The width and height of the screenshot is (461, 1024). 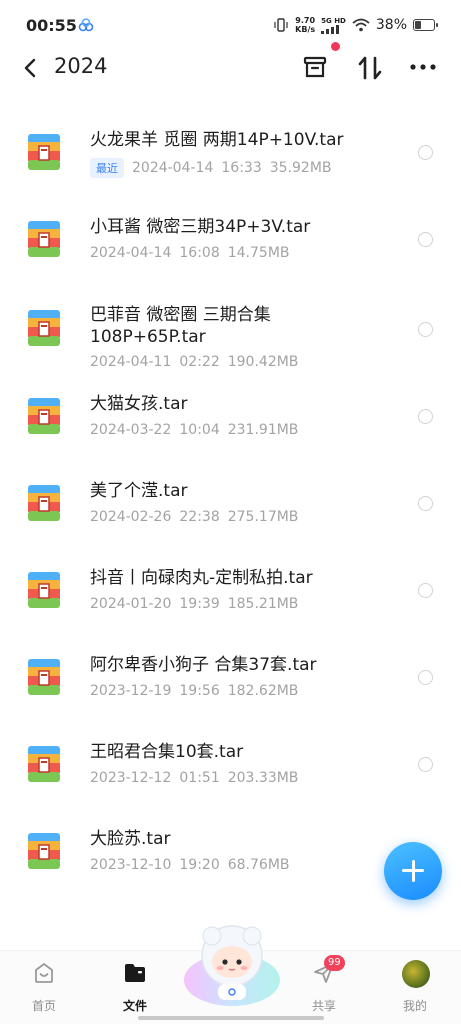 What do you see at coordinates (263, 604) in the screenshot?
I see `file-size: 185.21MB` at bounding box center [263, 604].